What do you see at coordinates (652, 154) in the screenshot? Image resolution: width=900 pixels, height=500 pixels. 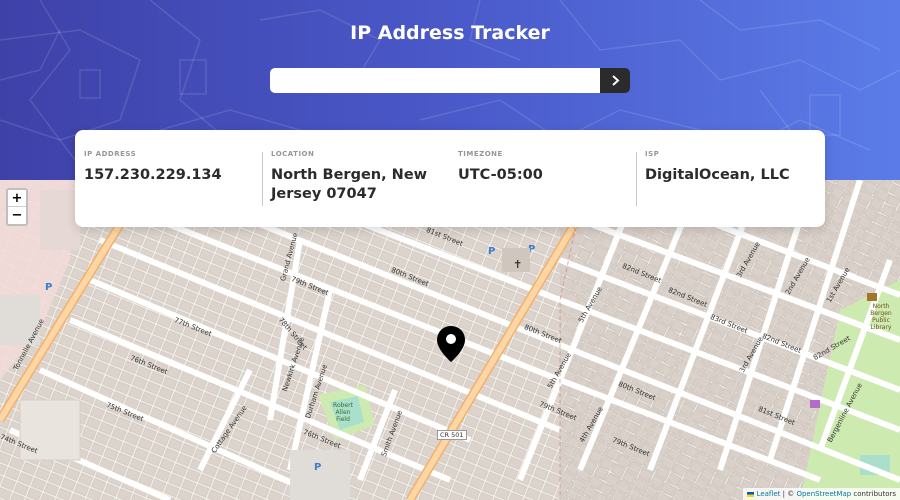 I see `isp-label: ISP` at bounding box center [652, 154].